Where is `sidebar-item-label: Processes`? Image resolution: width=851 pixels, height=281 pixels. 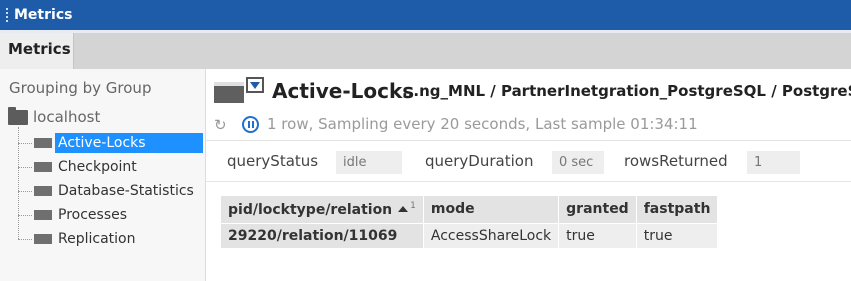
sidebar-item-label: Processes is located at coordinates (93, 215).